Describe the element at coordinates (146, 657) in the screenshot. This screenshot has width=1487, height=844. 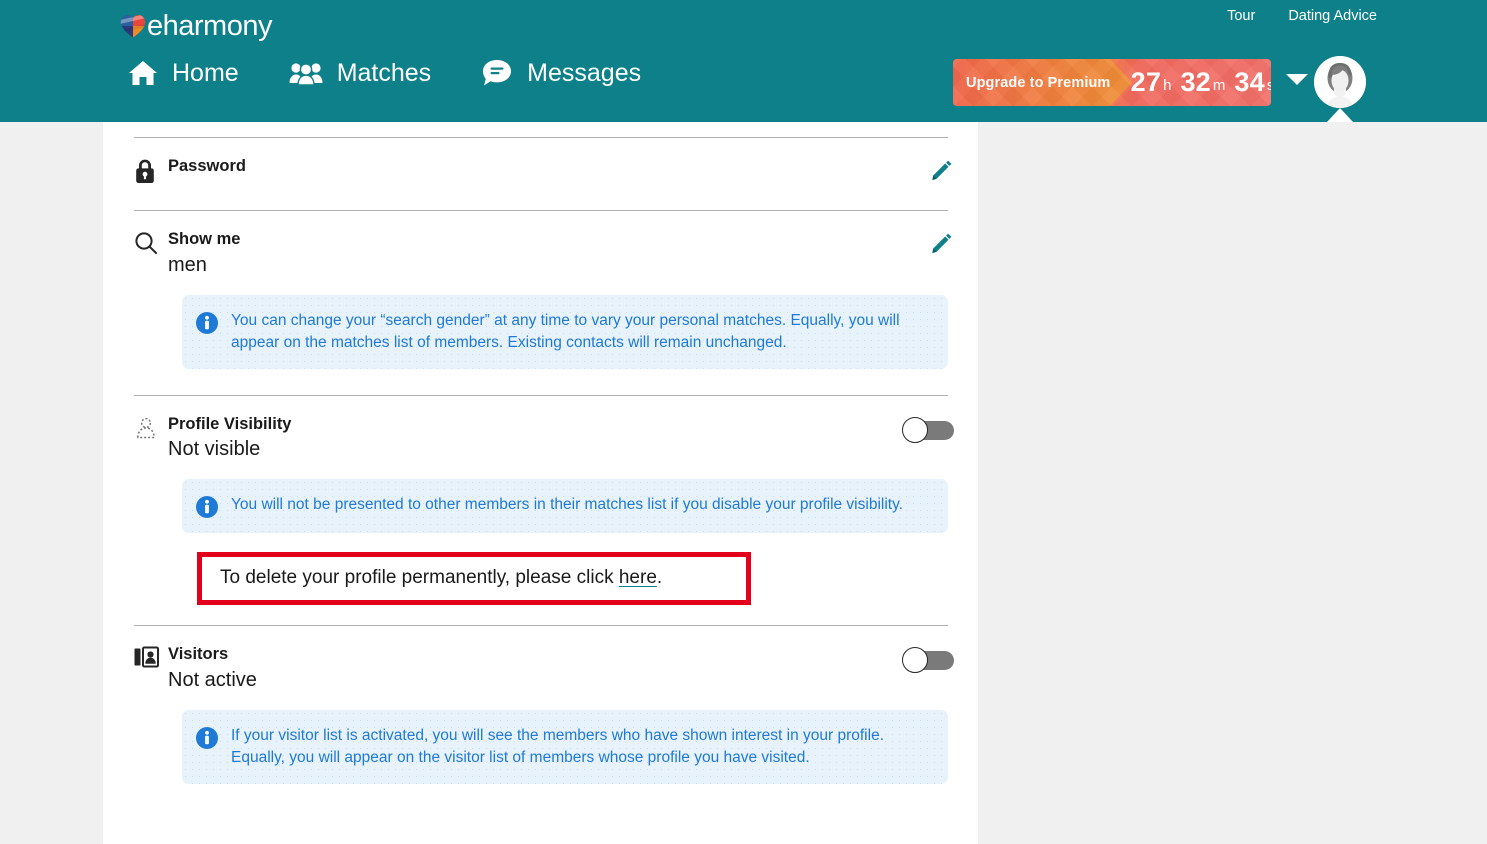
I see `visitors-door-icon` at that location.